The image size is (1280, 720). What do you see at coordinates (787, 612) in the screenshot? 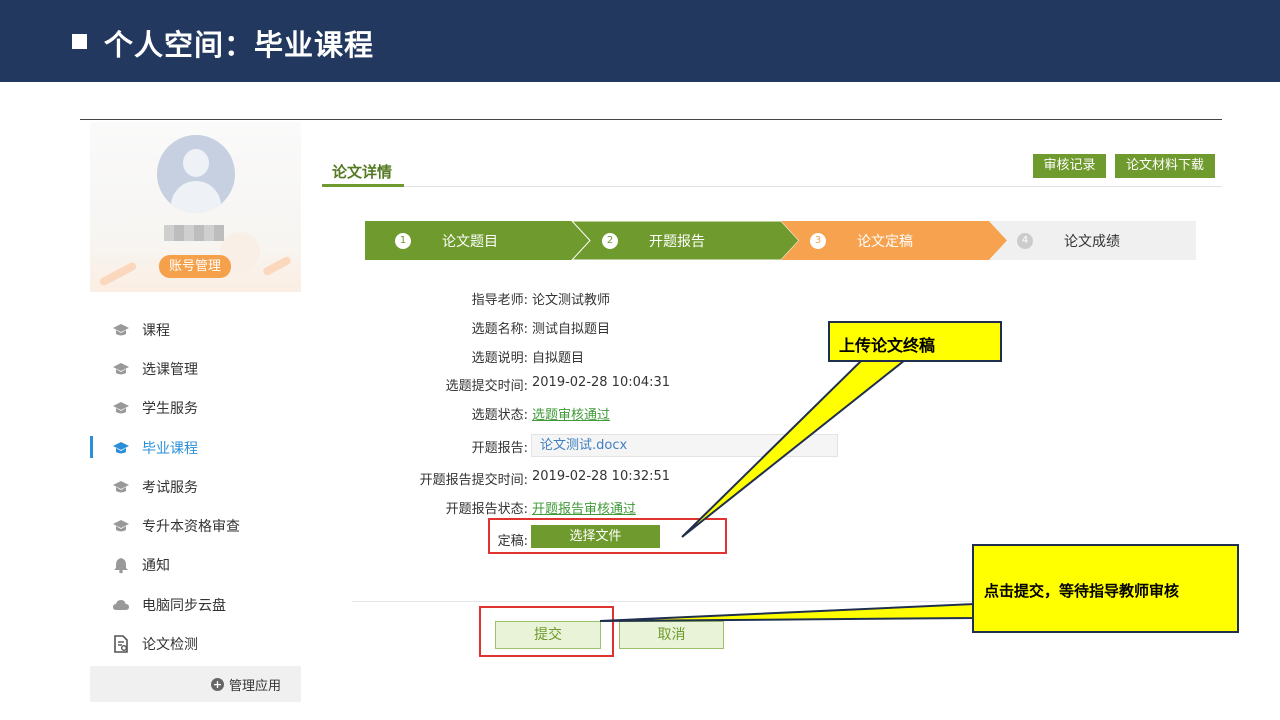
I see `callout-submit-pointer` at bounding box center [787, 612].